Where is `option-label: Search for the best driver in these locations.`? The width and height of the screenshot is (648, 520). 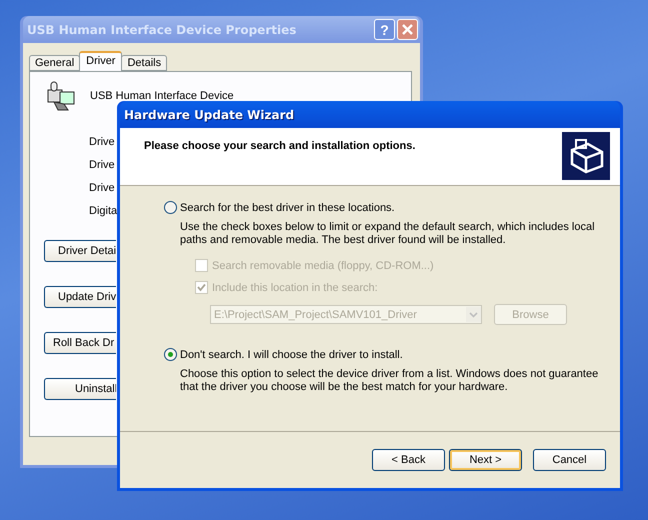 option-label: Search for the best driver in these locations. is located at coordinates (287, 208).